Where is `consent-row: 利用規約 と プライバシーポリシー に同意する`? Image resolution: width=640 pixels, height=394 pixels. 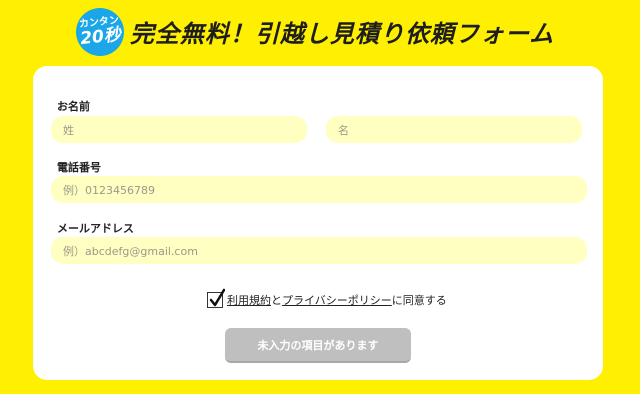
consent-row: 利用規約 と プライバシーポリシー に同意する is located at coordinates (327, 298).